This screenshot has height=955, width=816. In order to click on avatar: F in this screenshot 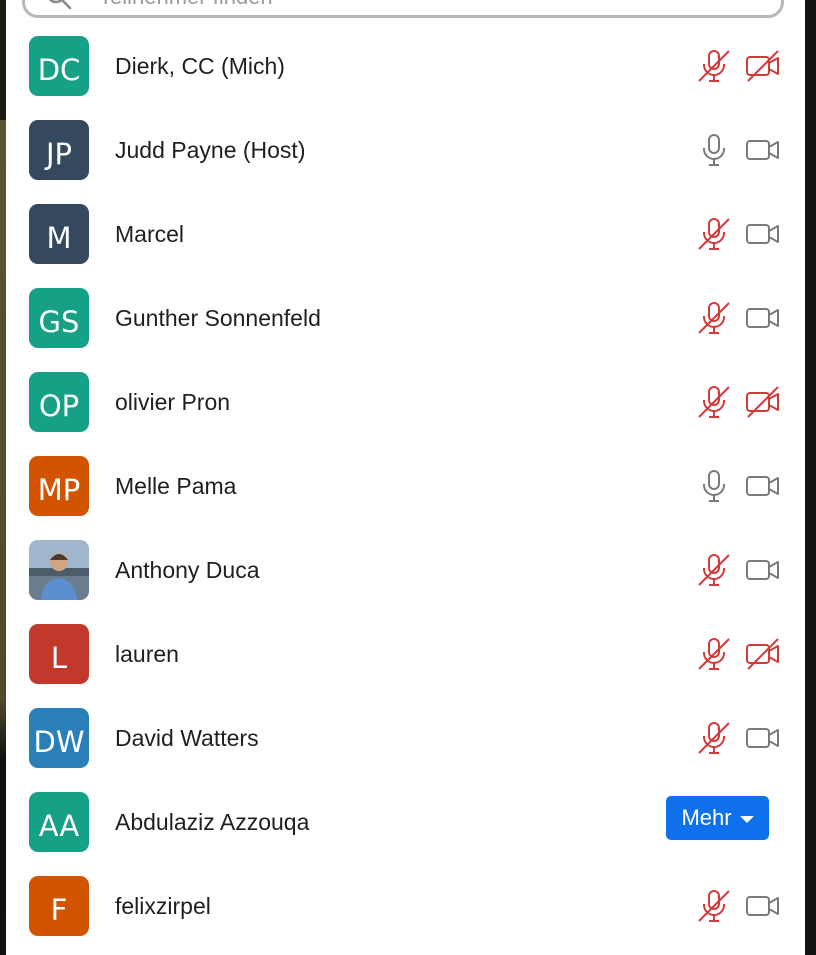, I will do `click(59, 906)`.